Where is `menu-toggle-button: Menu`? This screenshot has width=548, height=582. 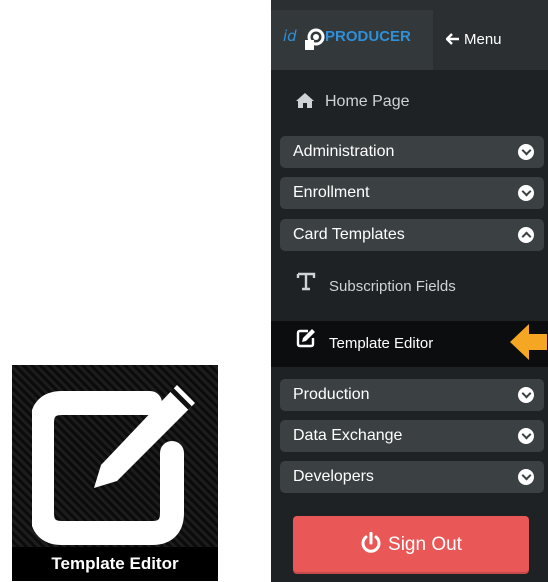 menu-toggle-button: Menu is located at coordinates (482, 40).